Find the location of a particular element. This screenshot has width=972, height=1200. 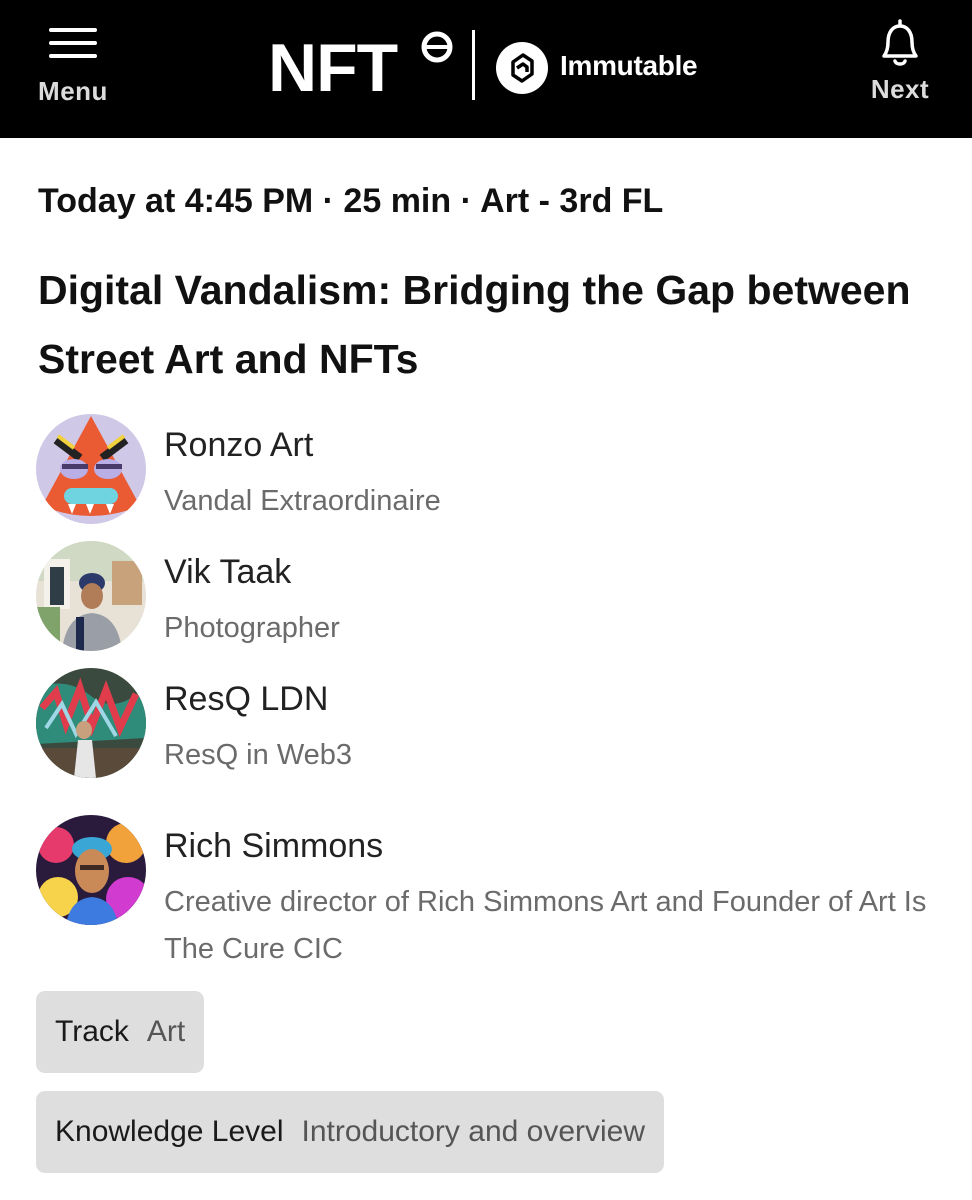

top-navigation-bar: Menu NFT Immutable Next is located at coordinates (486, 69).